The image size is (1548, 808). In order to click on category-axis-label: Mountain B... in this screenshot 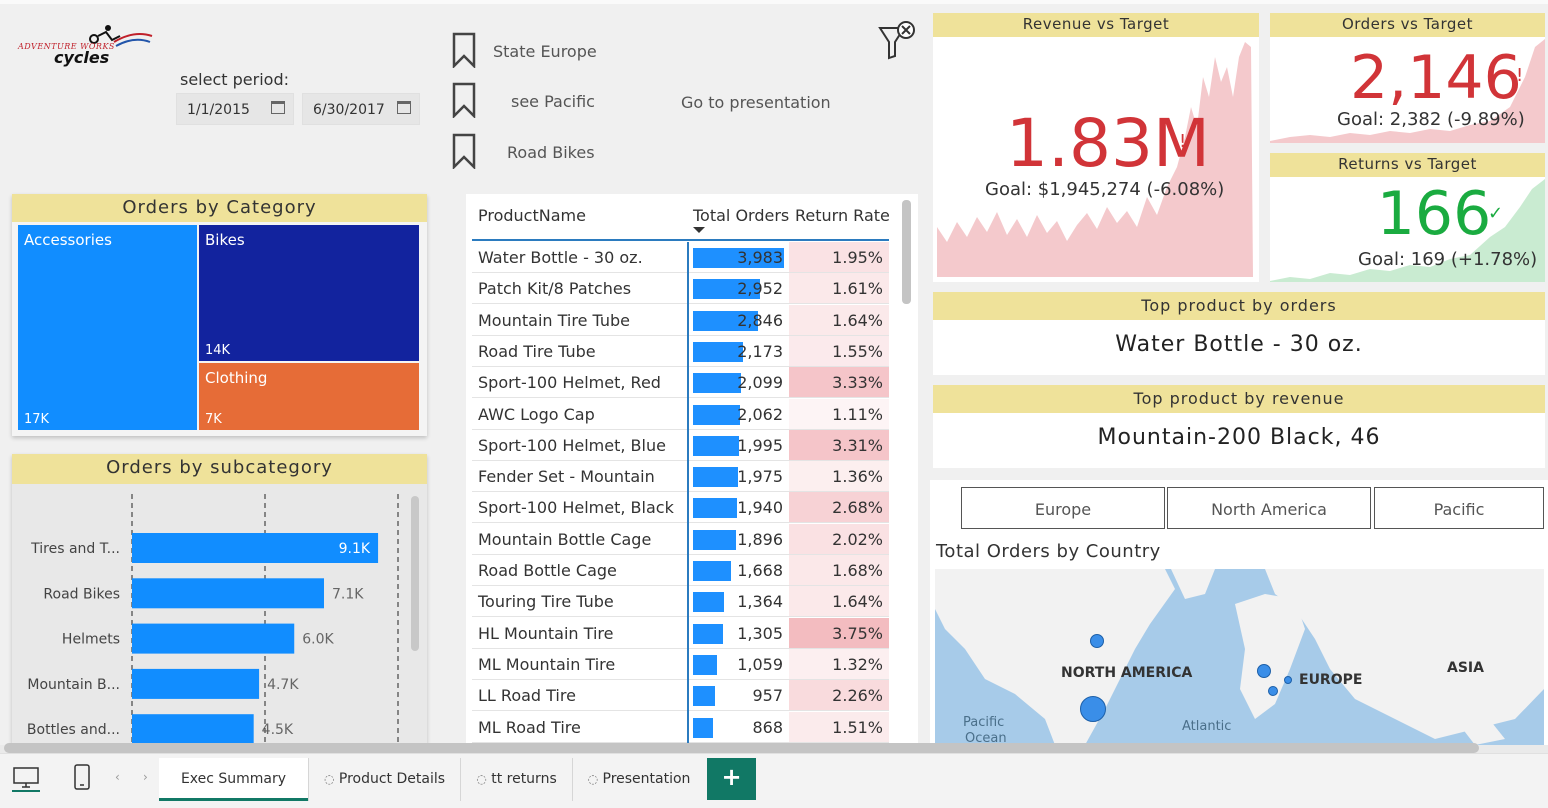, I will do `click(73, 685)`.